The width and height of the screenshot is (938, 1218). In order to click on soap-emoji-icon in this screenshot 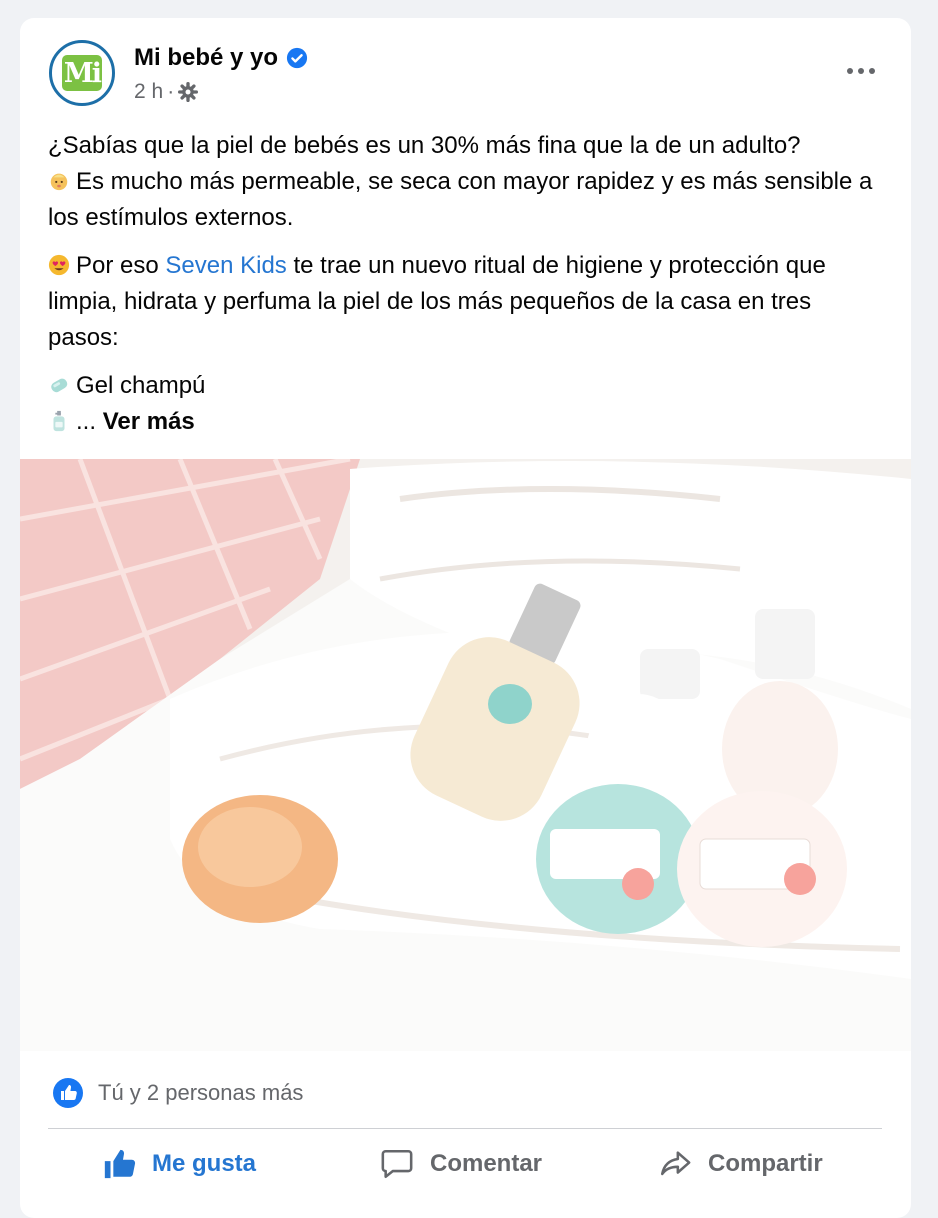, I will do `click(59, 385)`.